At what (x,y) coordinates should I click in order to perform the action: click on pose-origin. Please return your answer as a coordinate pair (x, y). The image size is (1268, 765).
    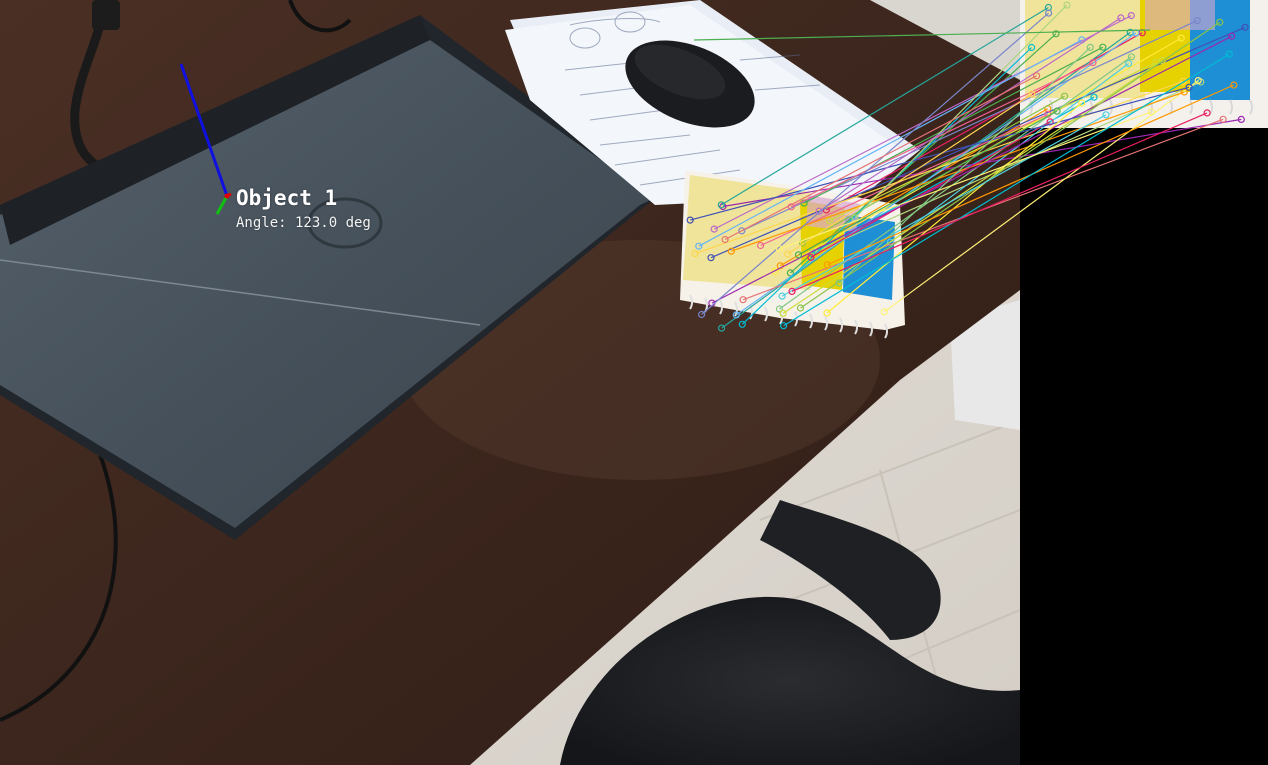
    Looking at the image, I should click on (227, 196).